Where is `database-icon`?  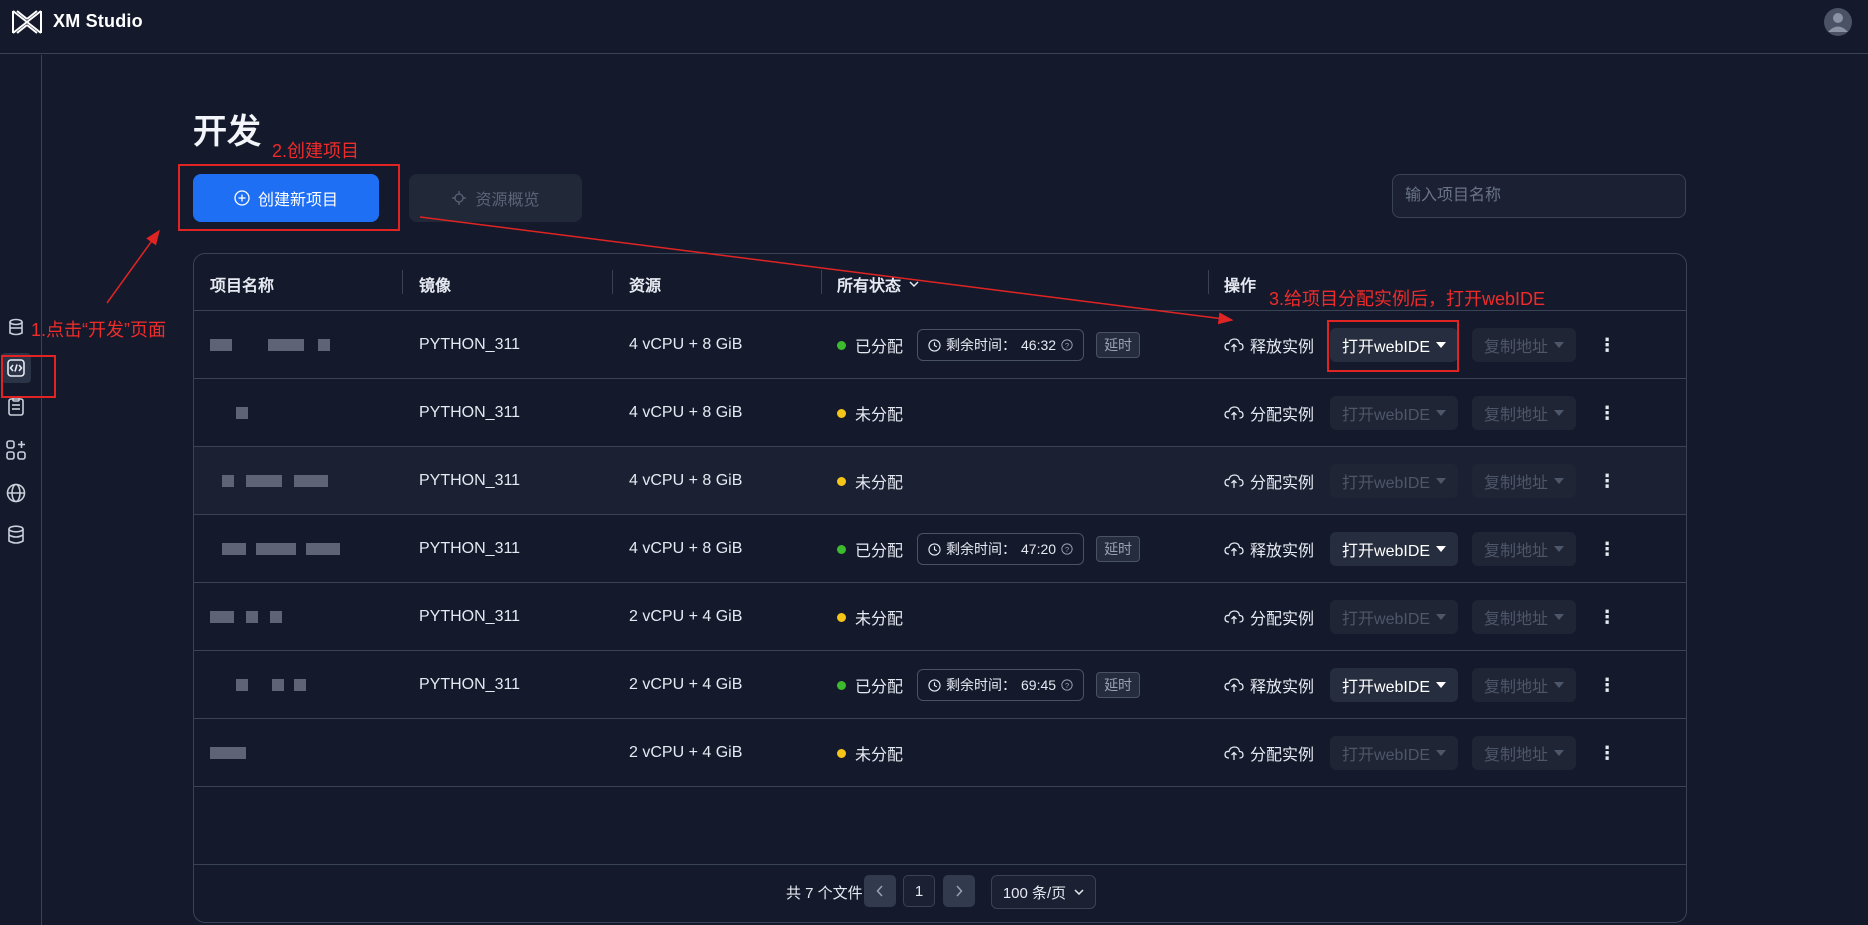
database-icon is located at coordinates (16, 535).